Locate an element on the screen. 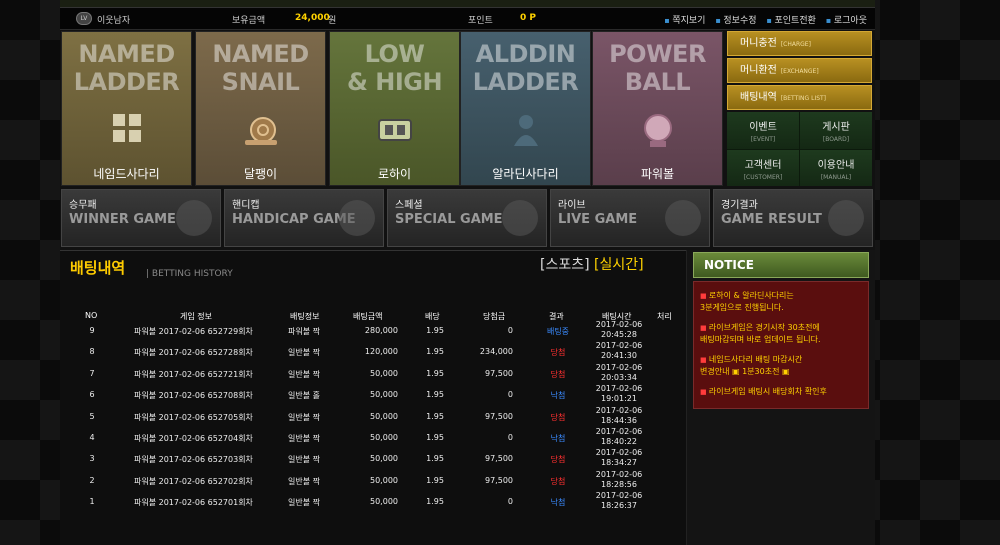  row-time: 20:45:28 is located at coordinates (619, 334).